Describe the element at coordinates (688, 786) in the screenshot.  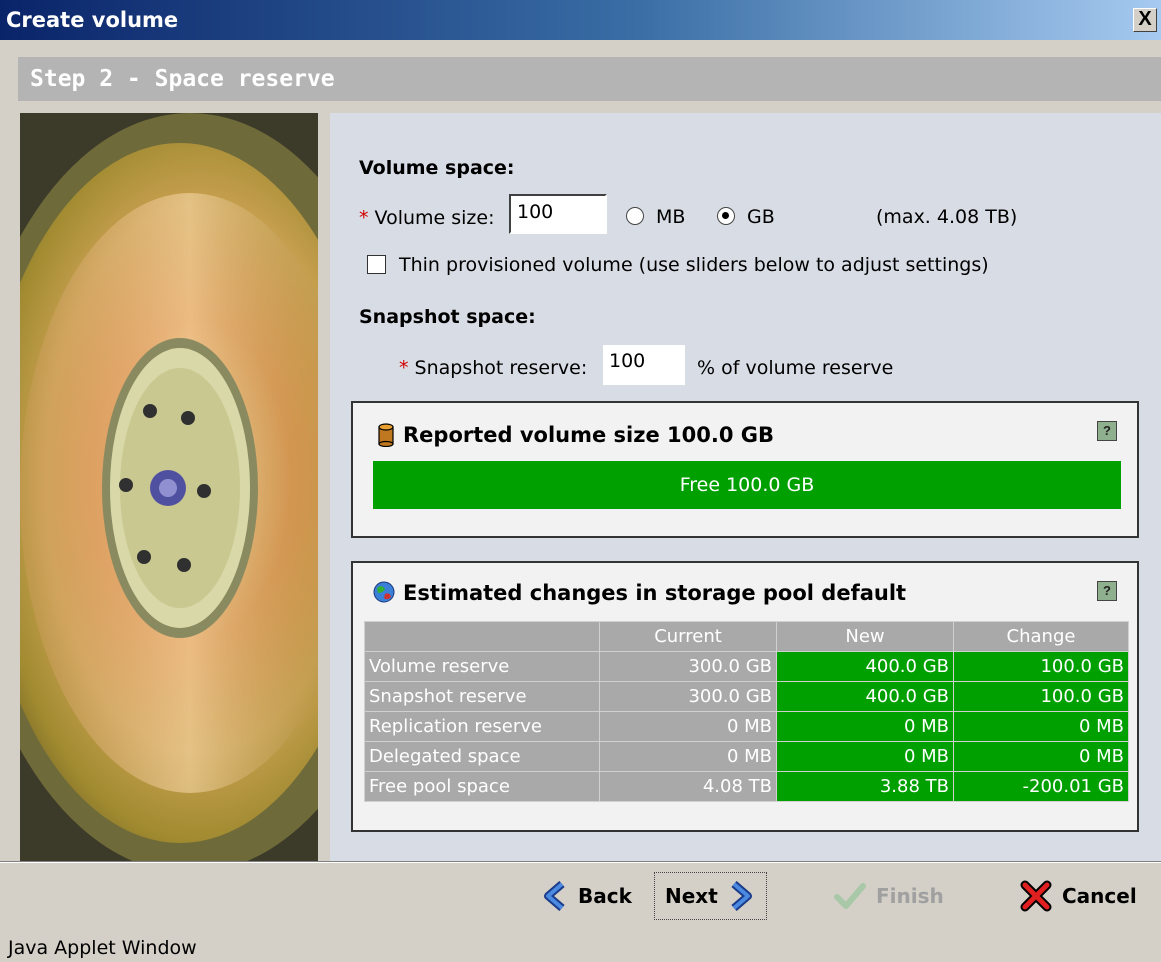
I see `current-value: 4.08 TB` at that location.